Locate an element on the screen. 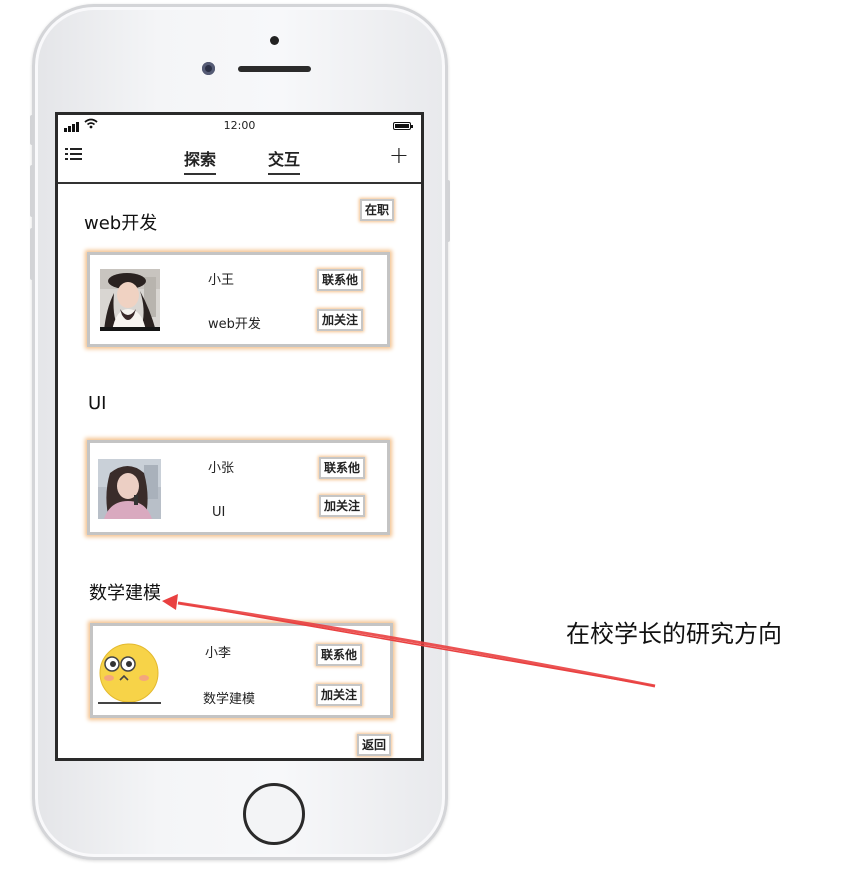 This screenshot has width=851, height=879. annotation-arrow is located at coordinates (409, 641).